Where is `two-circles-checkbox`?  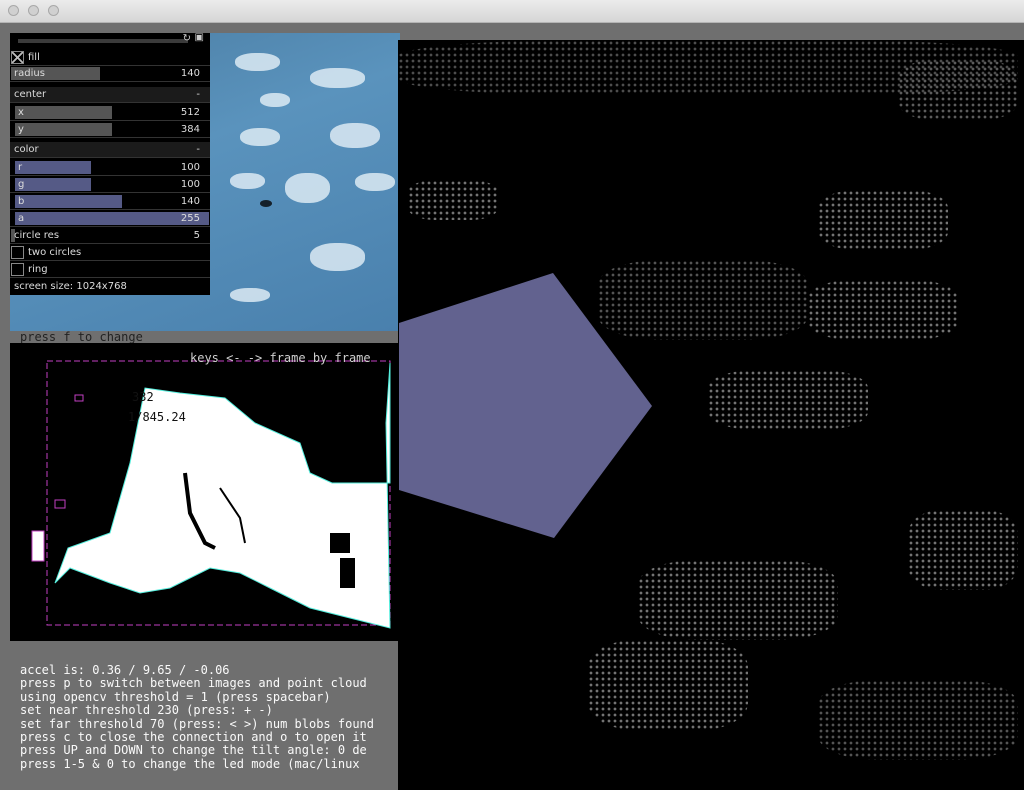 two-circles-checkbox is located at coordinates (17, 252).